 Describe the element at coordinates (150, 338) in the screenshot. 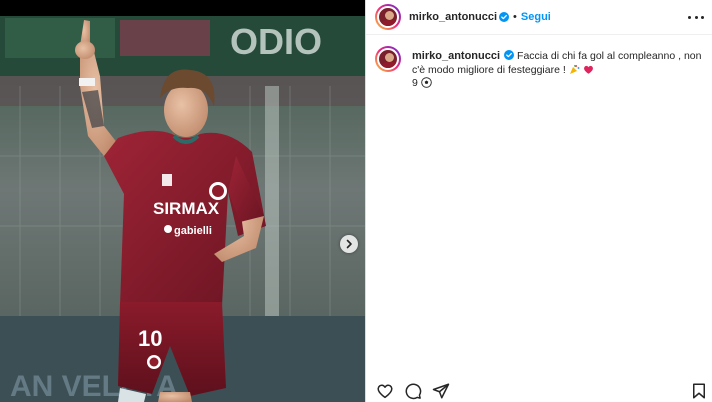

I see `shorts-number: 10` at that location.